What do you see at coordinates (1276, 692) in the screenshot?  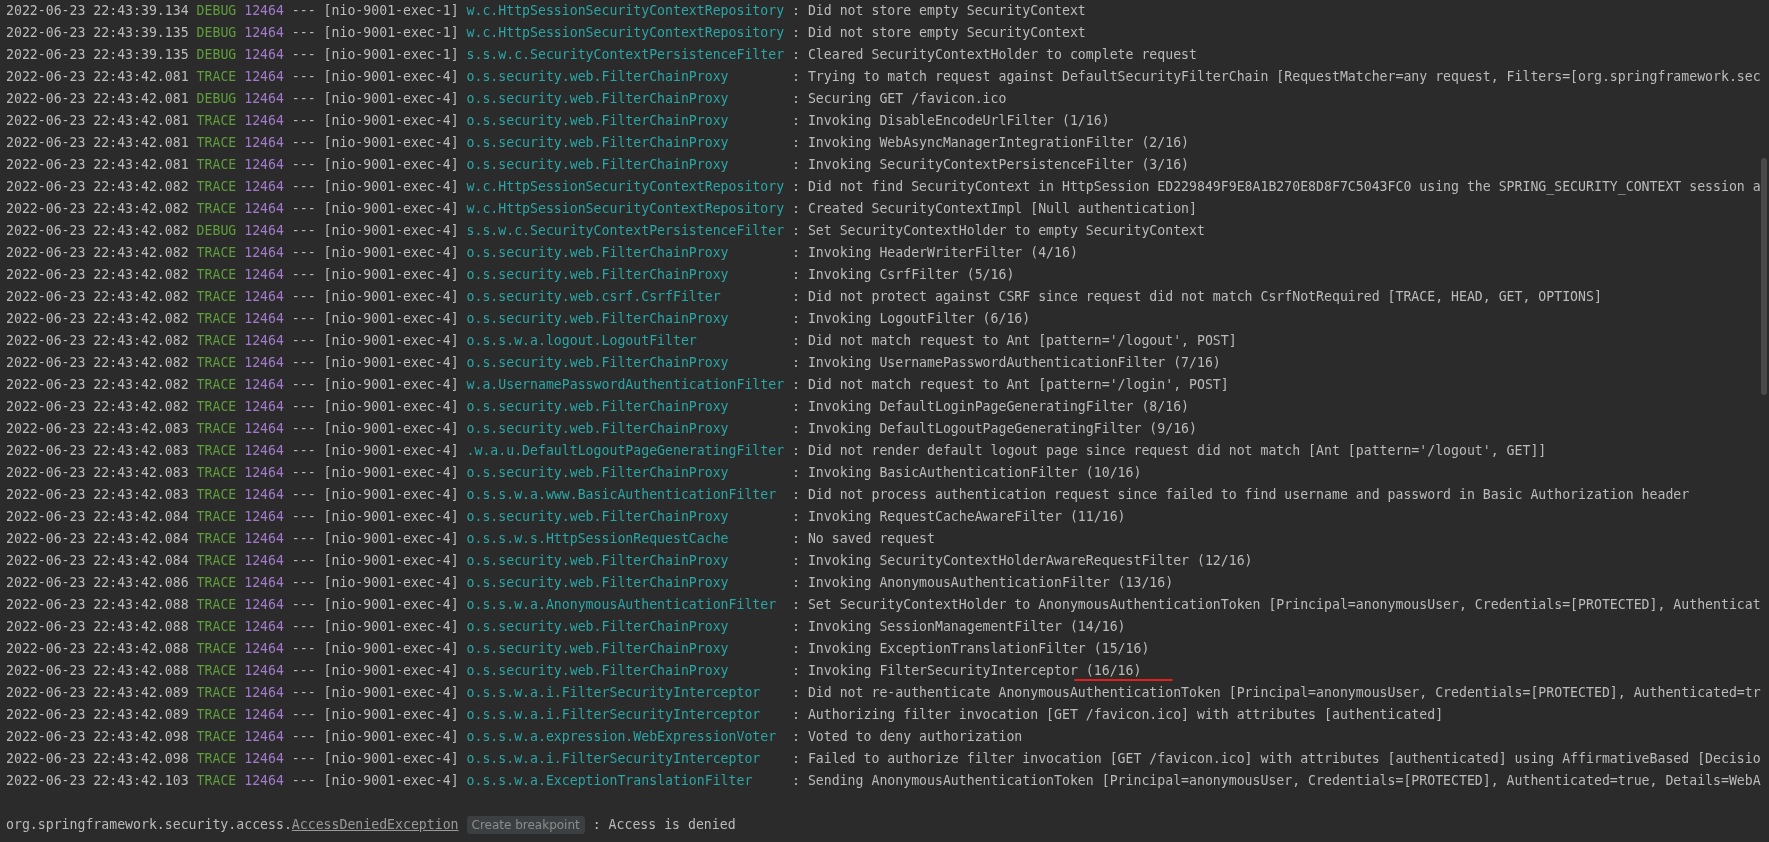 I see `log-message: : Did not re-authenticate AnonymousAuthenticationToken [Principal=anonymousUser, Credentials=[PROTECTED], Authenticated=tr` at bounding box center [1276, 692].